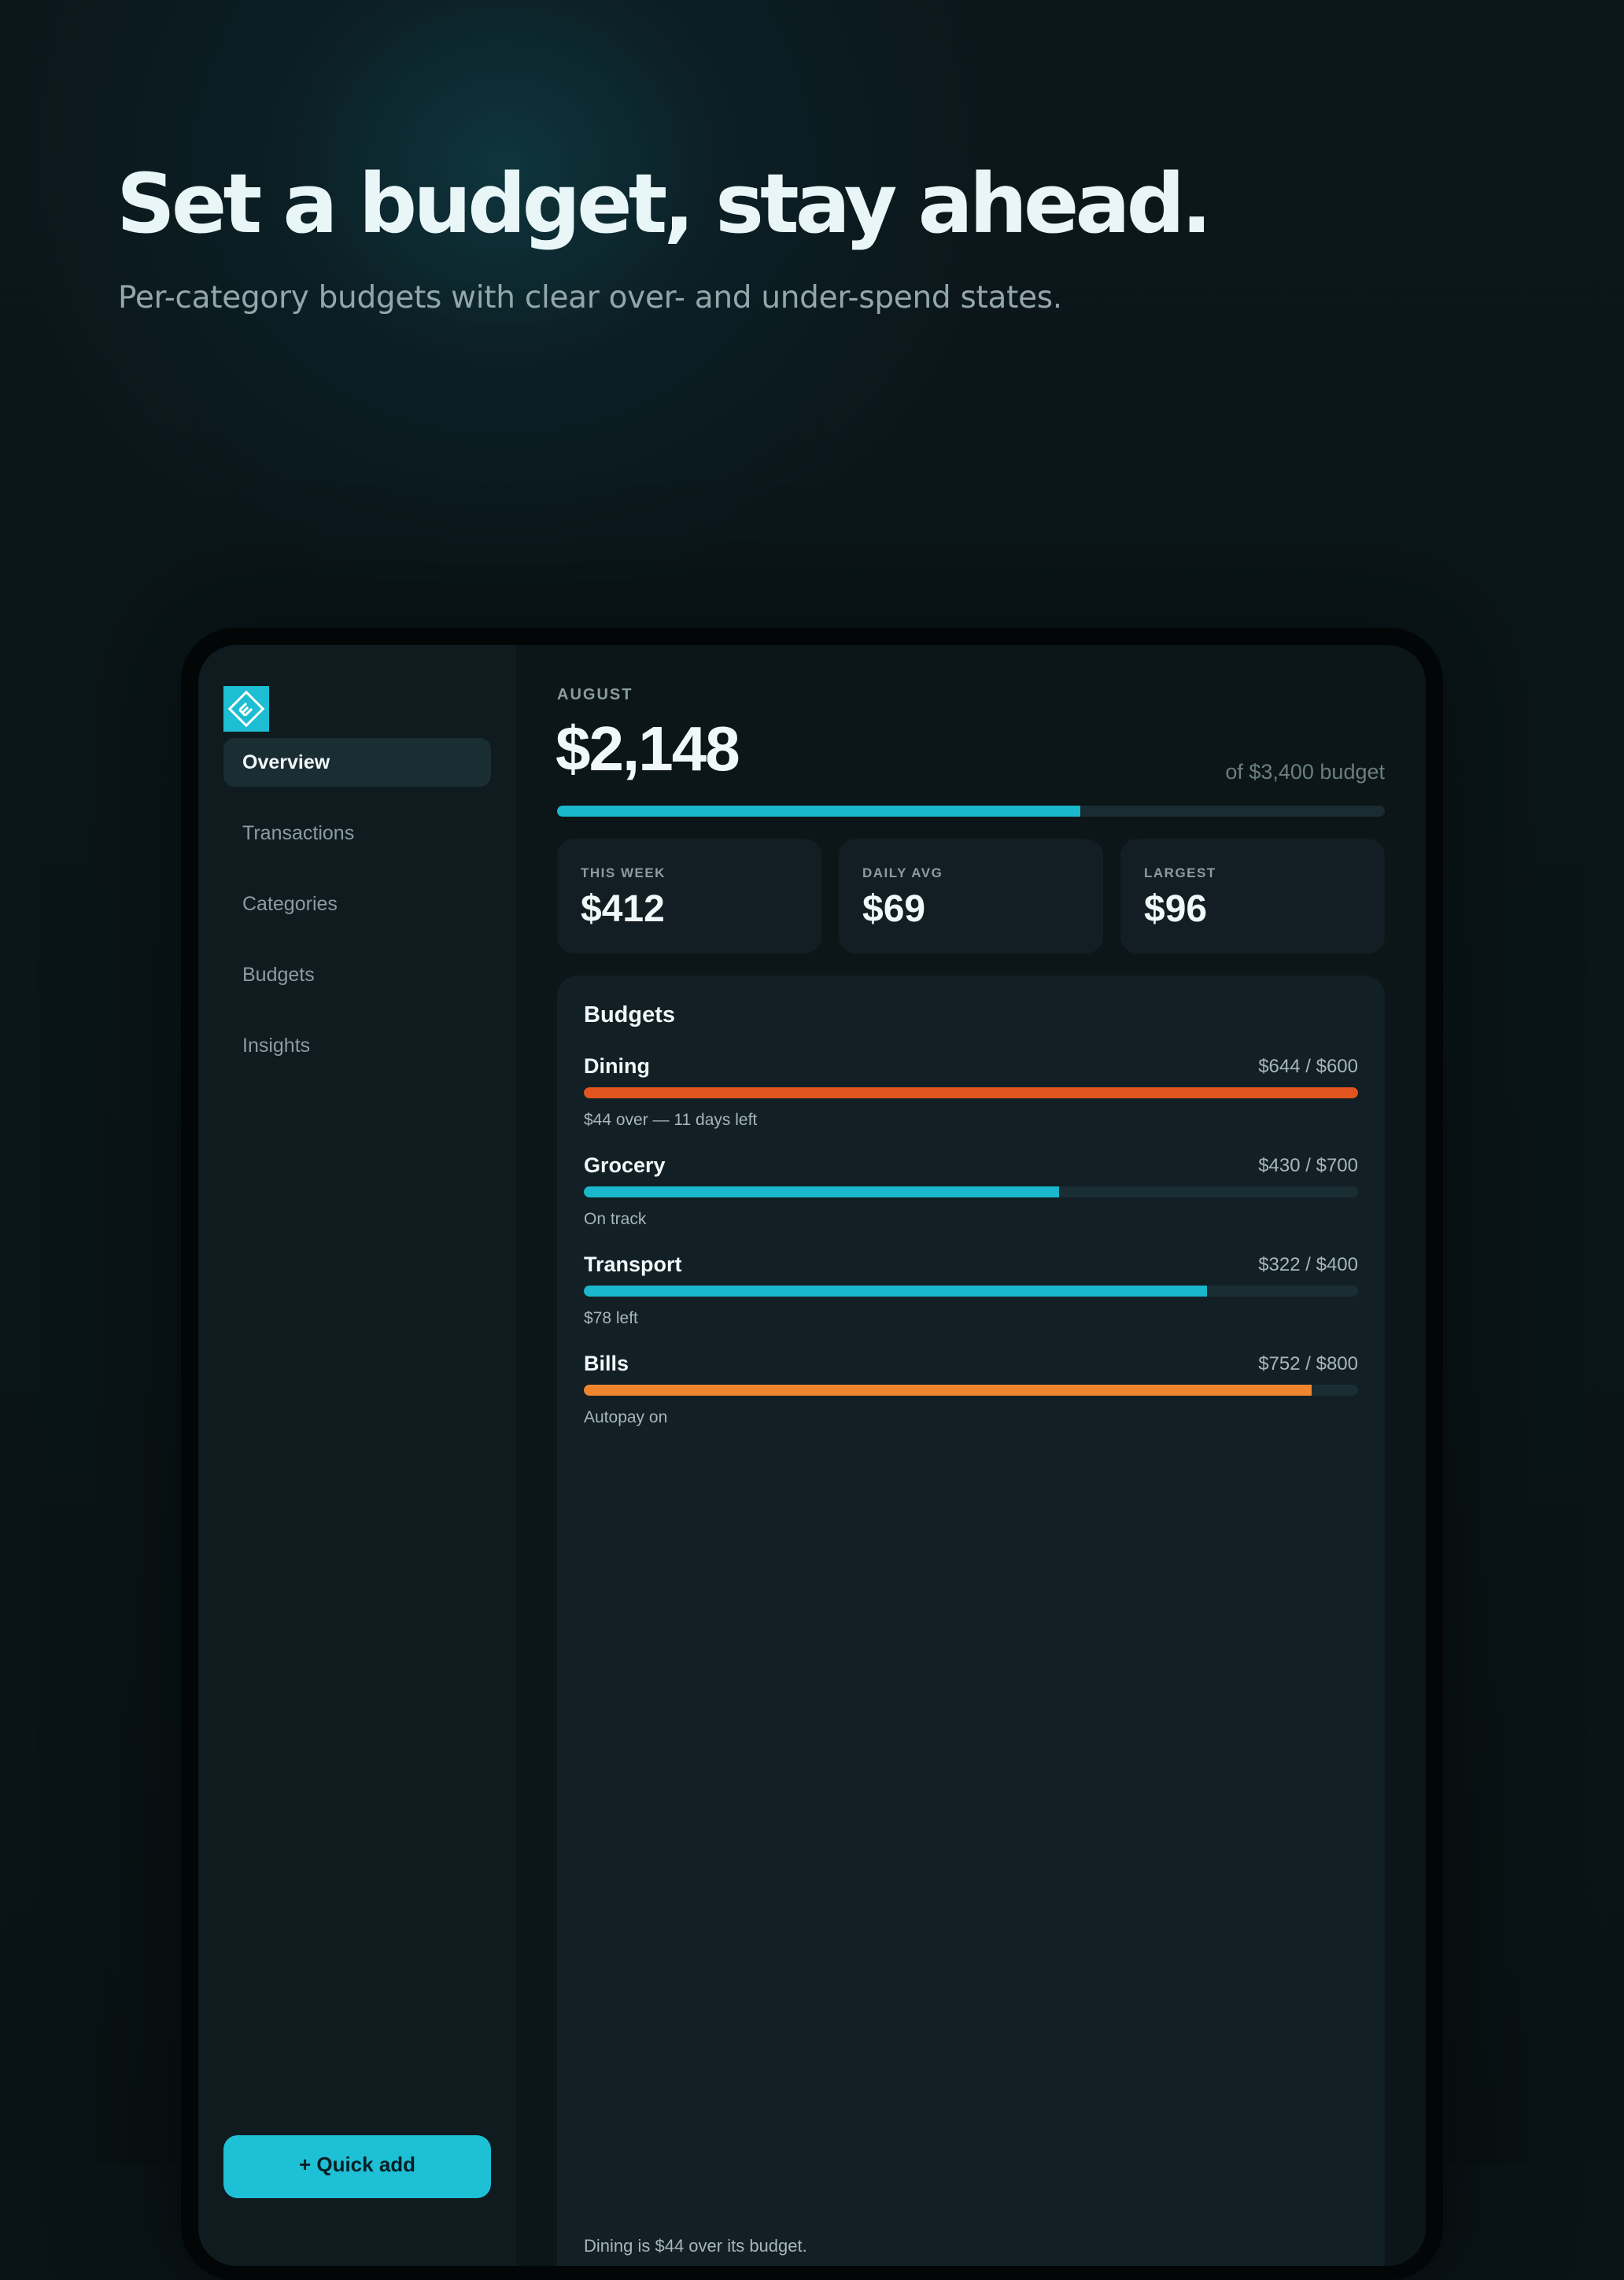  What do you see at coordinates (633, 1264) in the screenshot?
I see `budget-name: Transport` at bounding box center [633, 1264].